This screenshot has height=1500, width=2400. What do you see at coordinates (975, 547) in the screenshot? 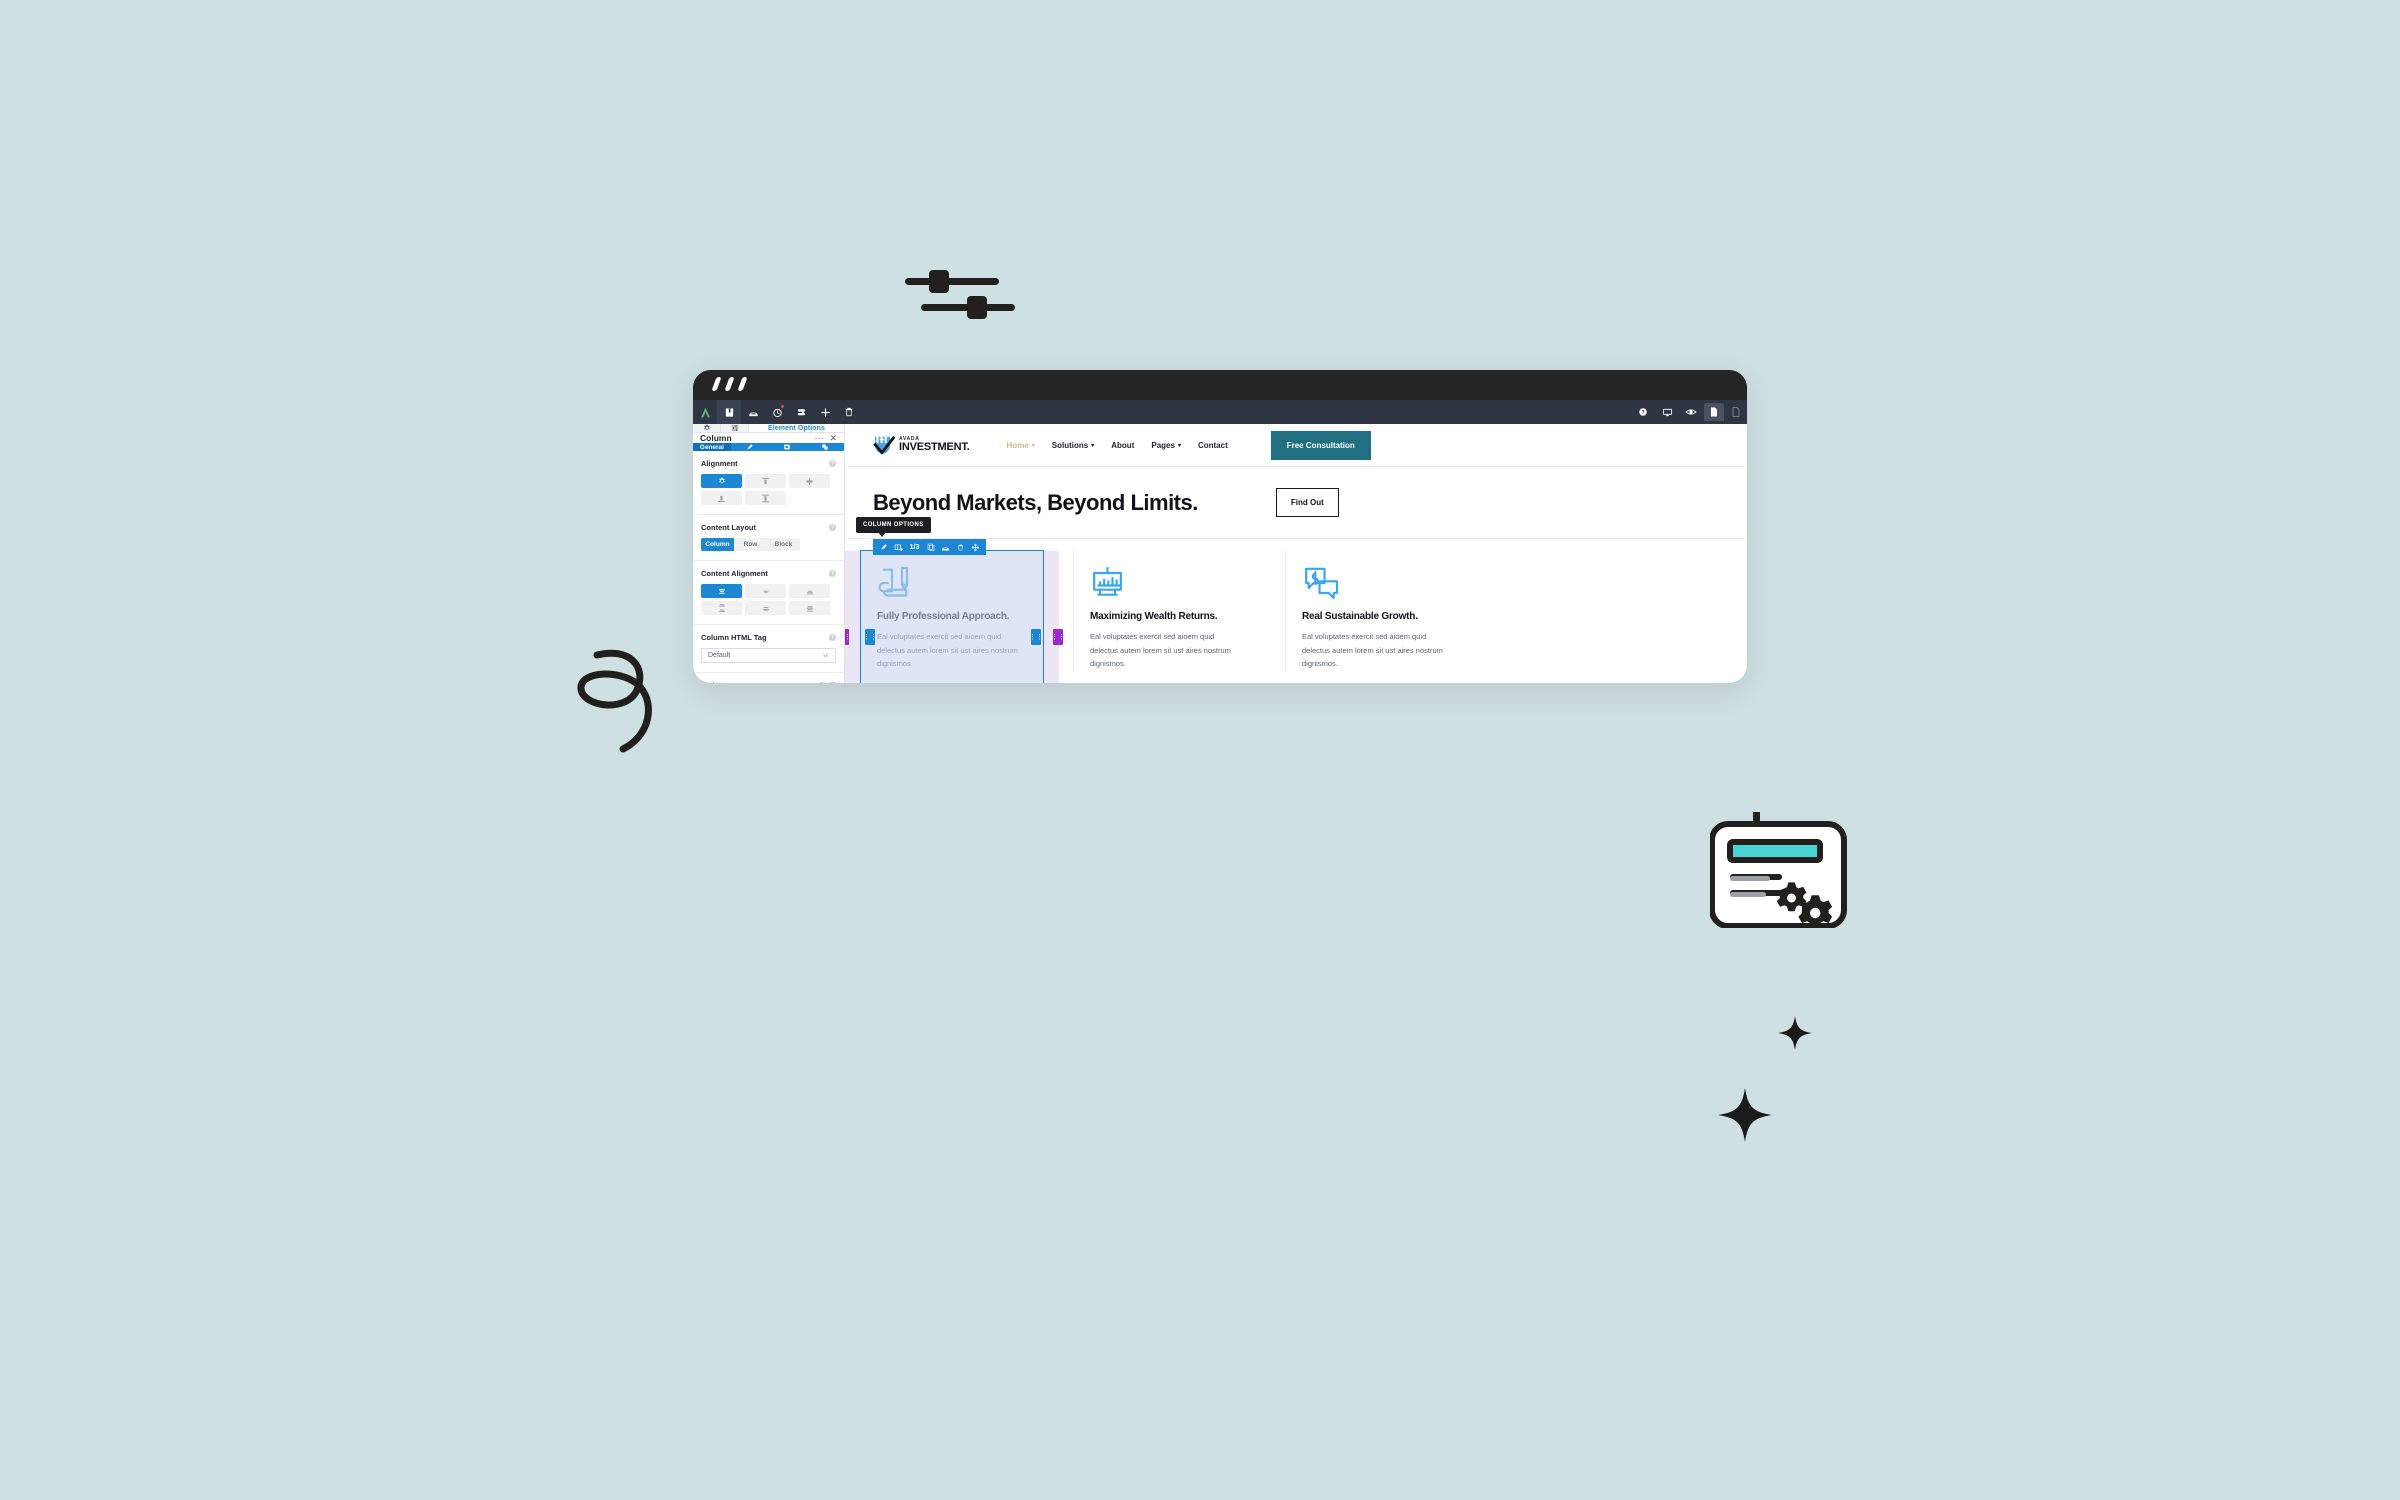
I see `move-column-icon` at bounding box center [975, 547].